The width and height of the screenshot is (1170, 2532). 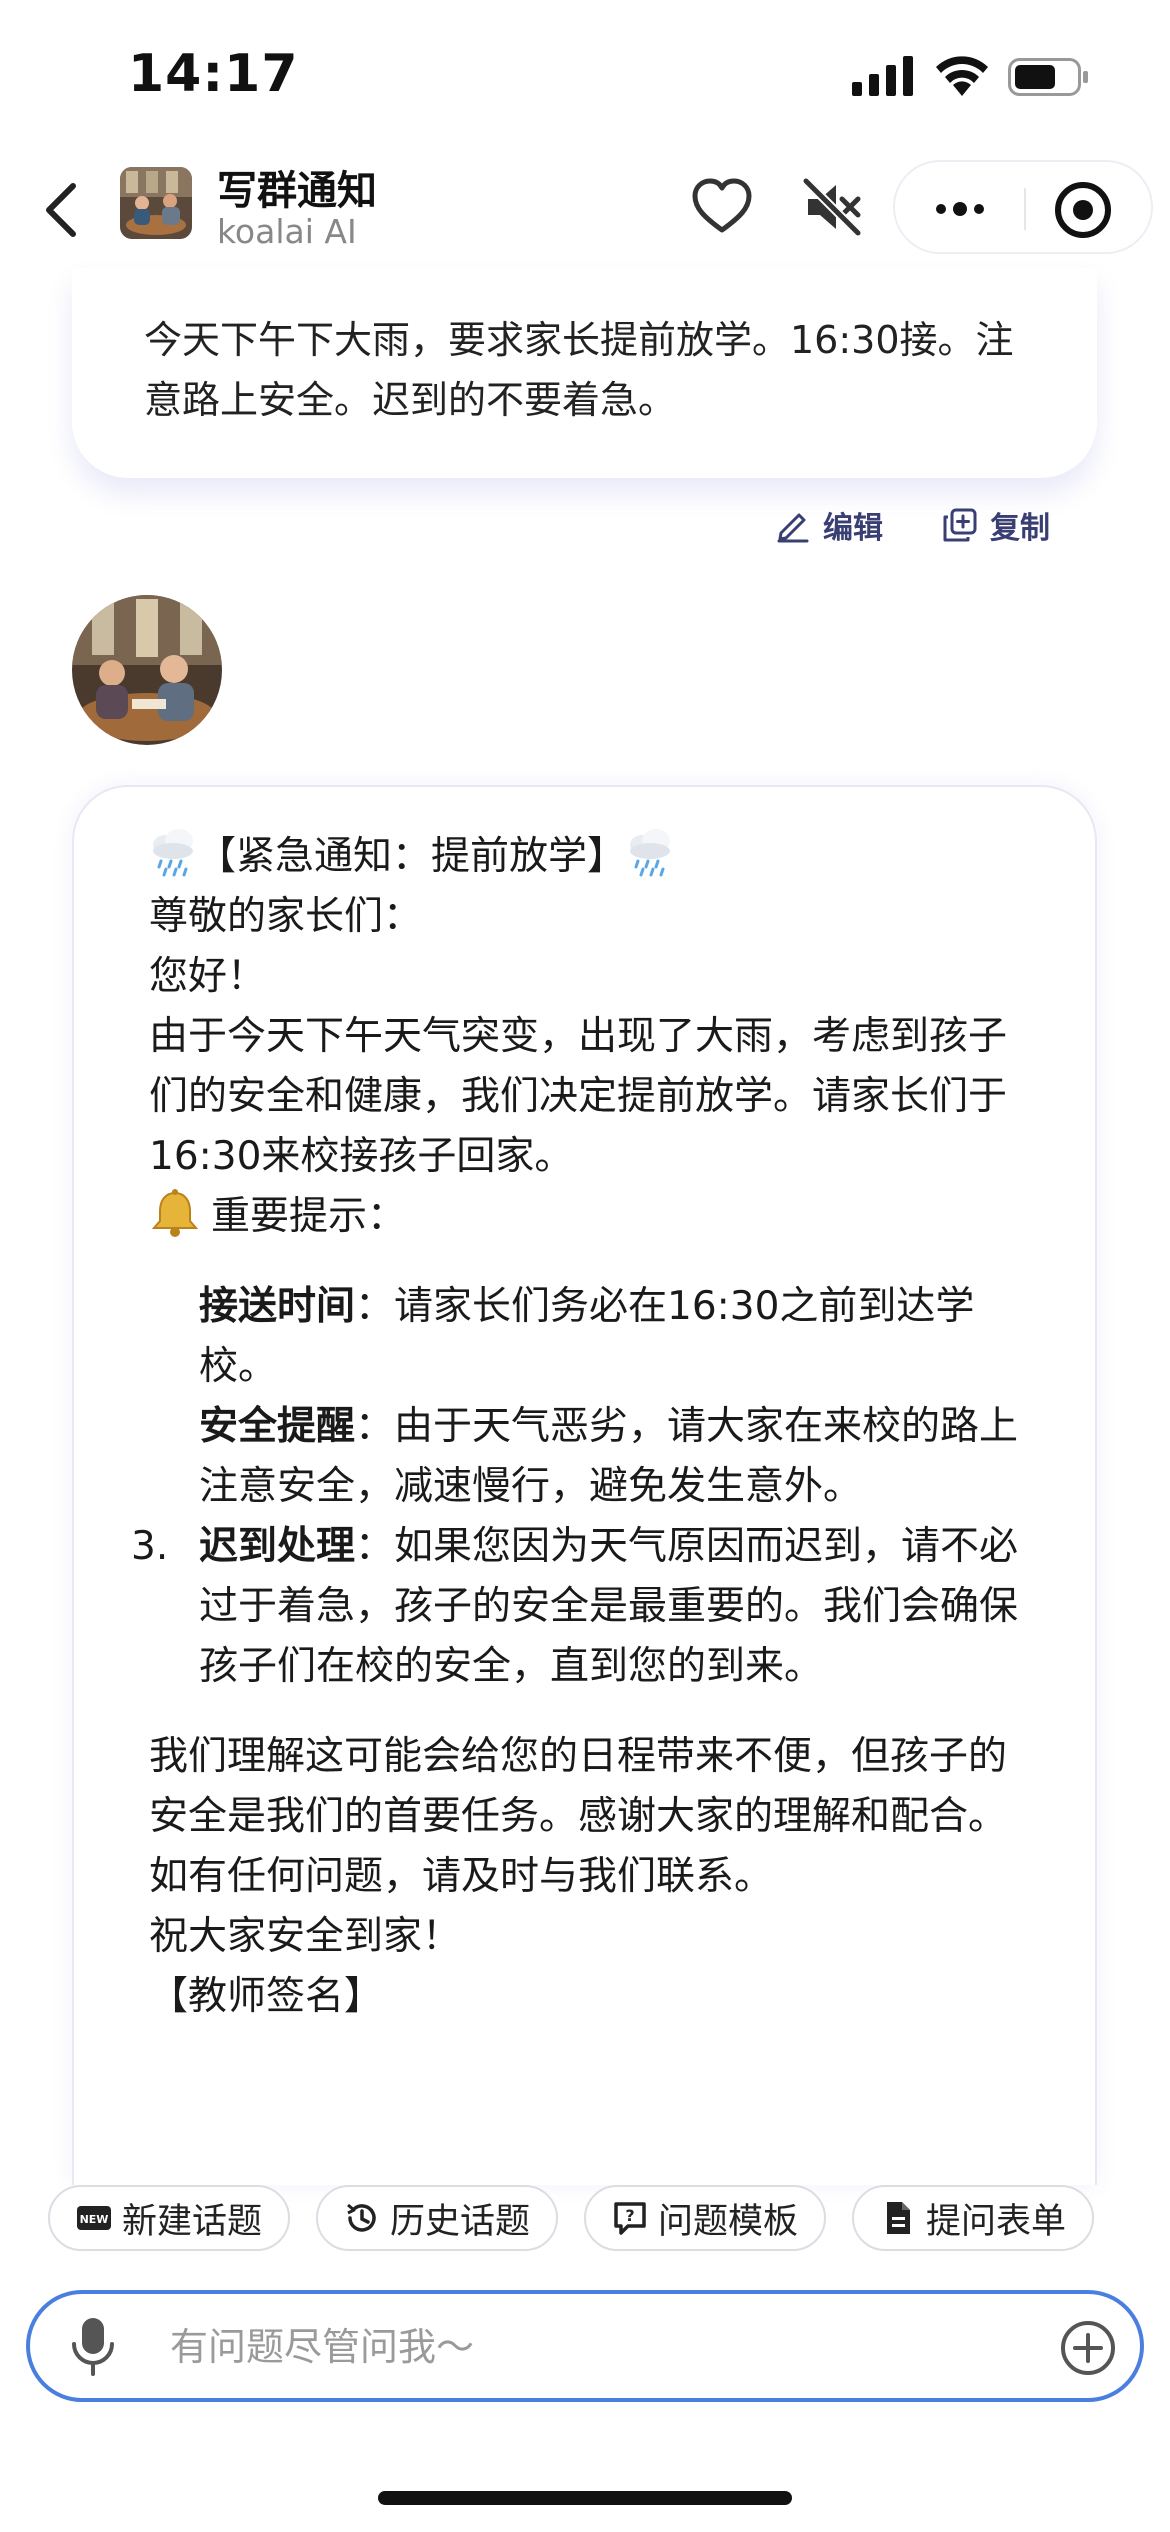 What do you see at coordinates (286, 916) in the screenshot?
I see `greeting: 尊敬的家长们：` at bounding box center [286, 916].